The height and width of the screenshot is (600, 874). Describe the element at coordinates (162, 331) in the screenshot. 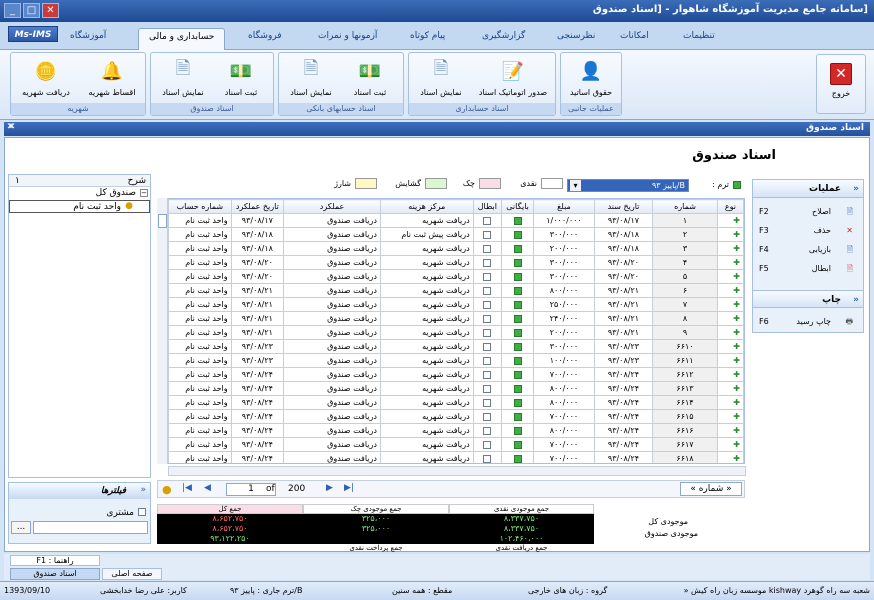

I see `vertical-scrollbar` at that location.